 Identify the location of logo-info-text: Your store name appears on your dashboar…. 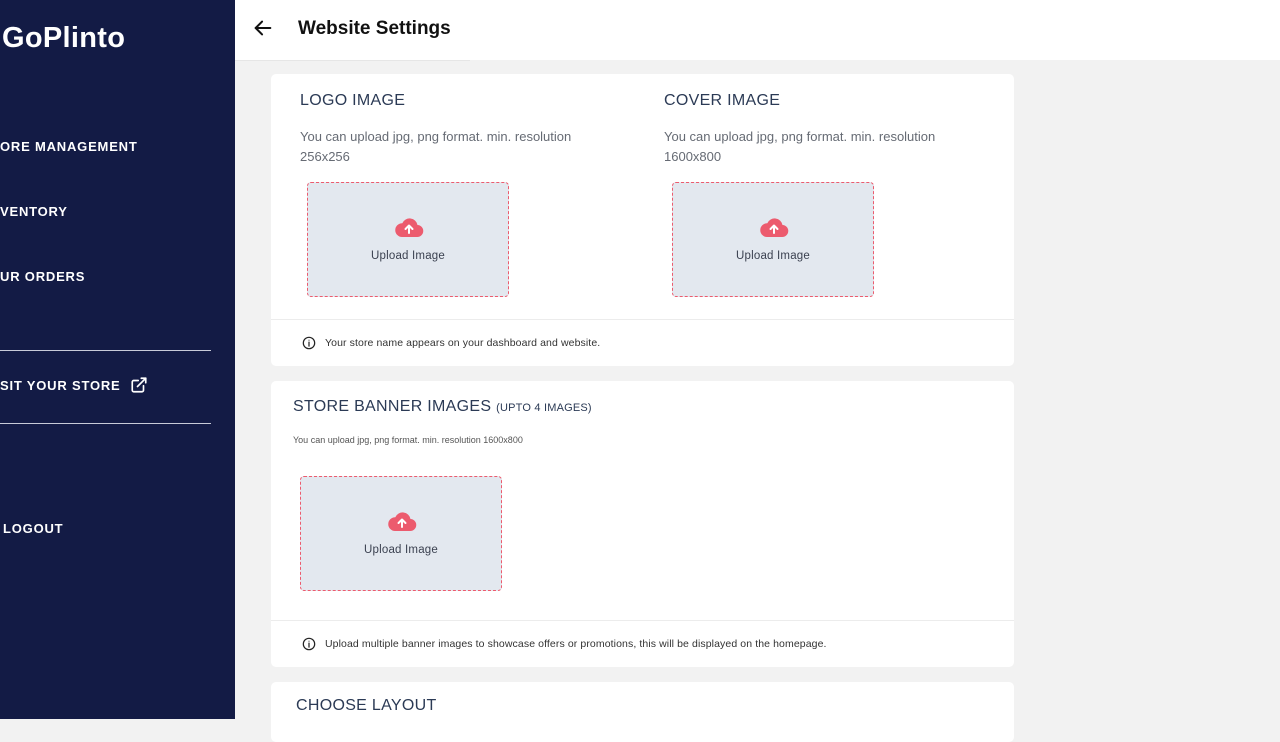
(463, 343).